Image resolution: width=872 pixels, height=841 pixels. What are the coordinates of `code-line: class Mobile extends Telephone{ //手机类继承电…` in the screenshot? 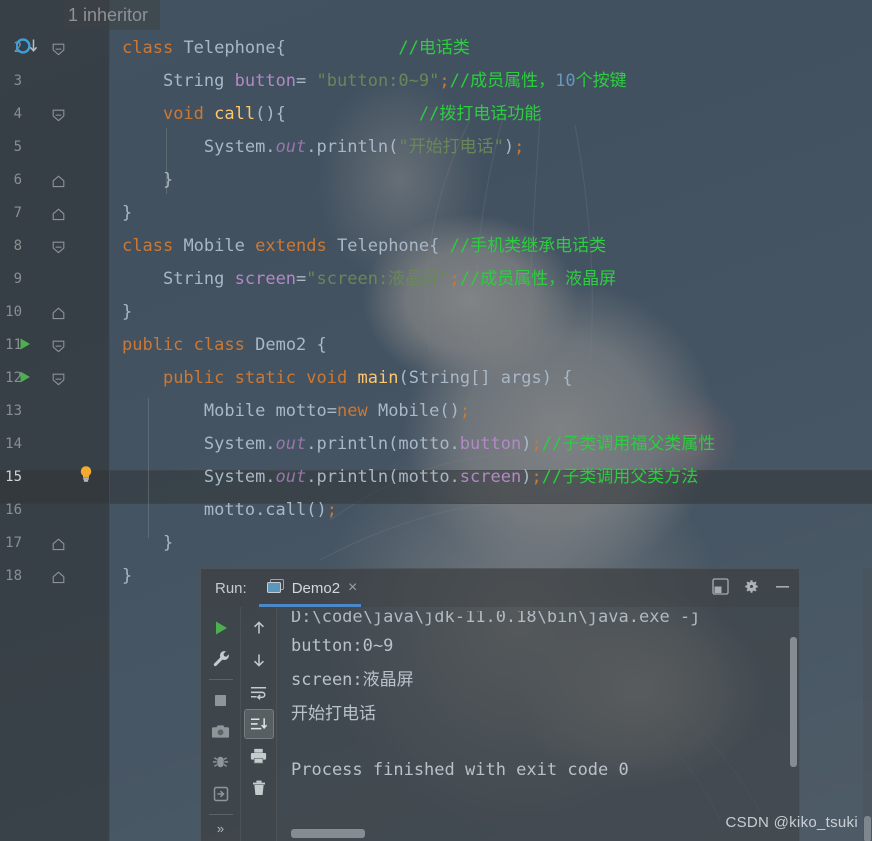 It's located at (364, 246).